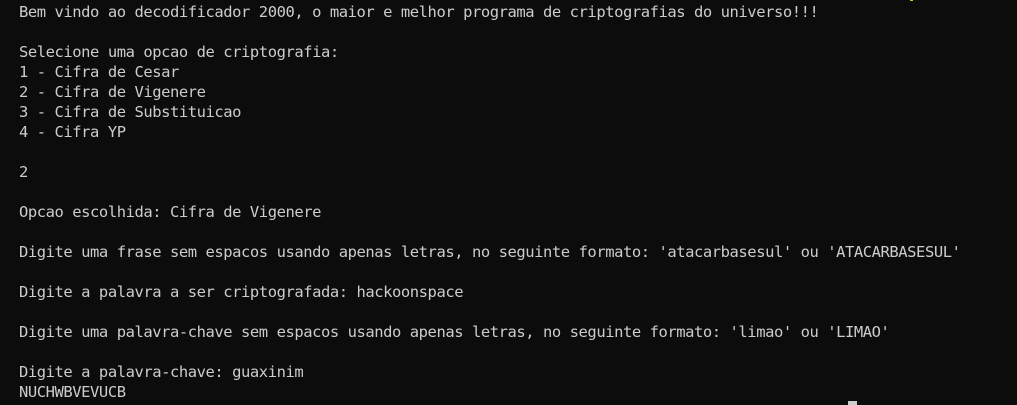  I want to click on menu-option-yp: 4 - Cifra YP, so click(72, 132).